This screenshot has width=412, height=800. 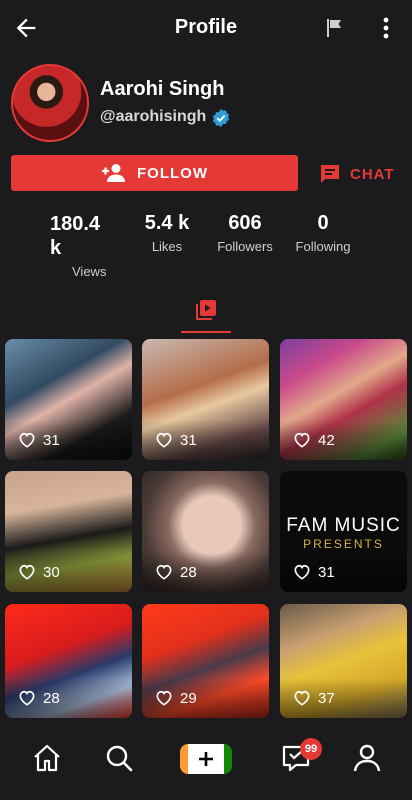 I want to click on video-title-line2: PRESENTS, so click(x=343, y=544).